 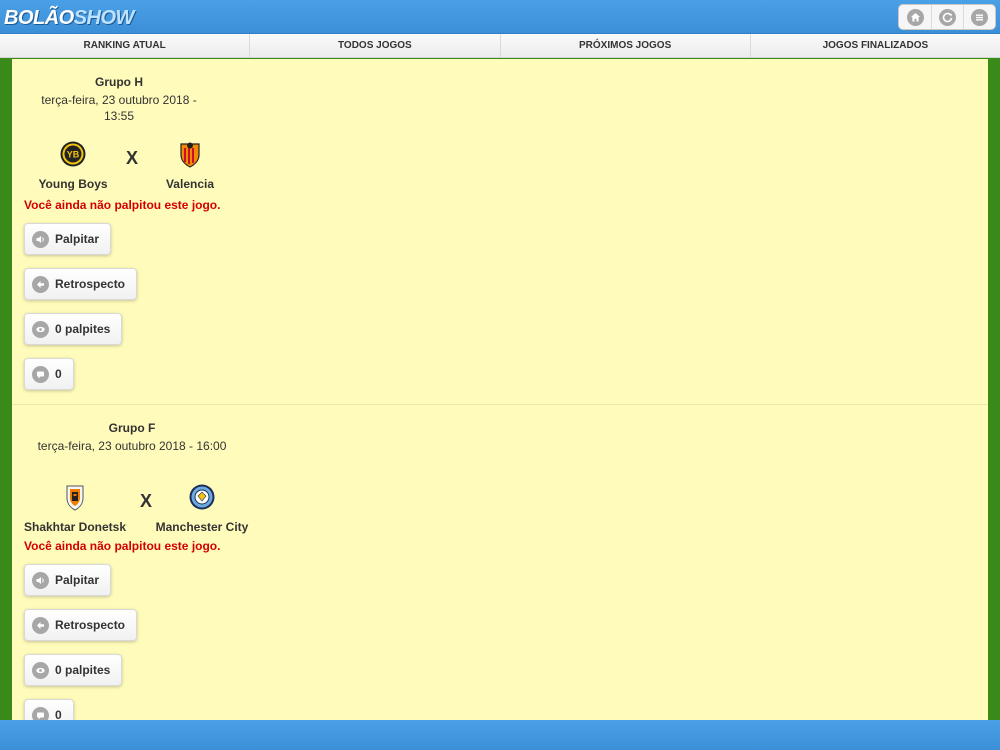 I want to click on shakhtar-crest-icon, so click(x=75, y=497).